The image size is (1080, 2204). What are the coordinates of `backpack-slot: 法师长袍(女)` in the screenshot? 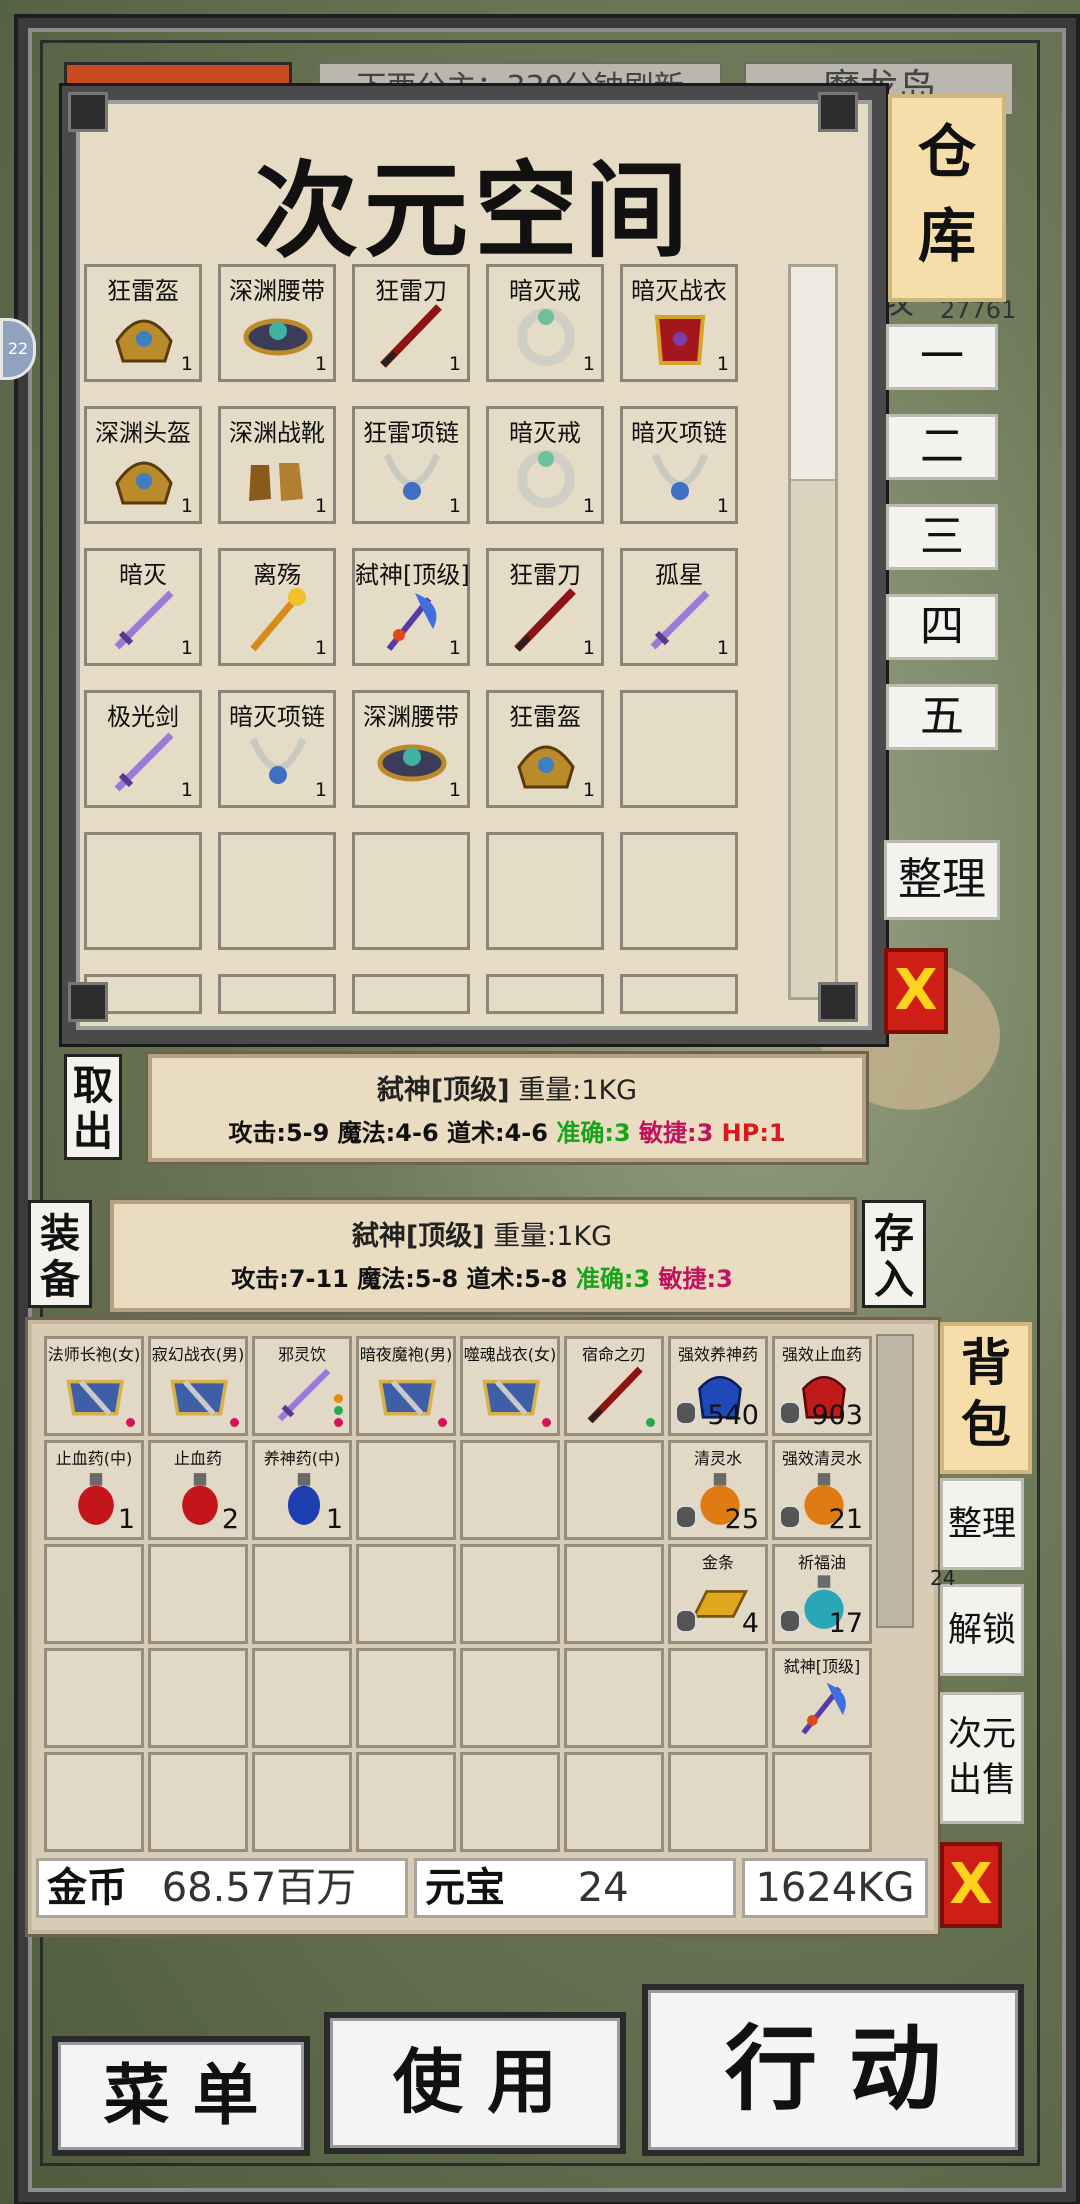 It's located at (94, 1386).